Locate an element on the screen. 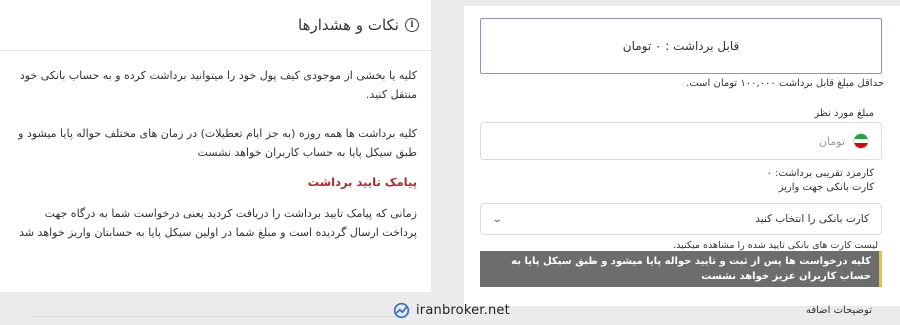  extra-notes-input is located at coordinates (215, 316).